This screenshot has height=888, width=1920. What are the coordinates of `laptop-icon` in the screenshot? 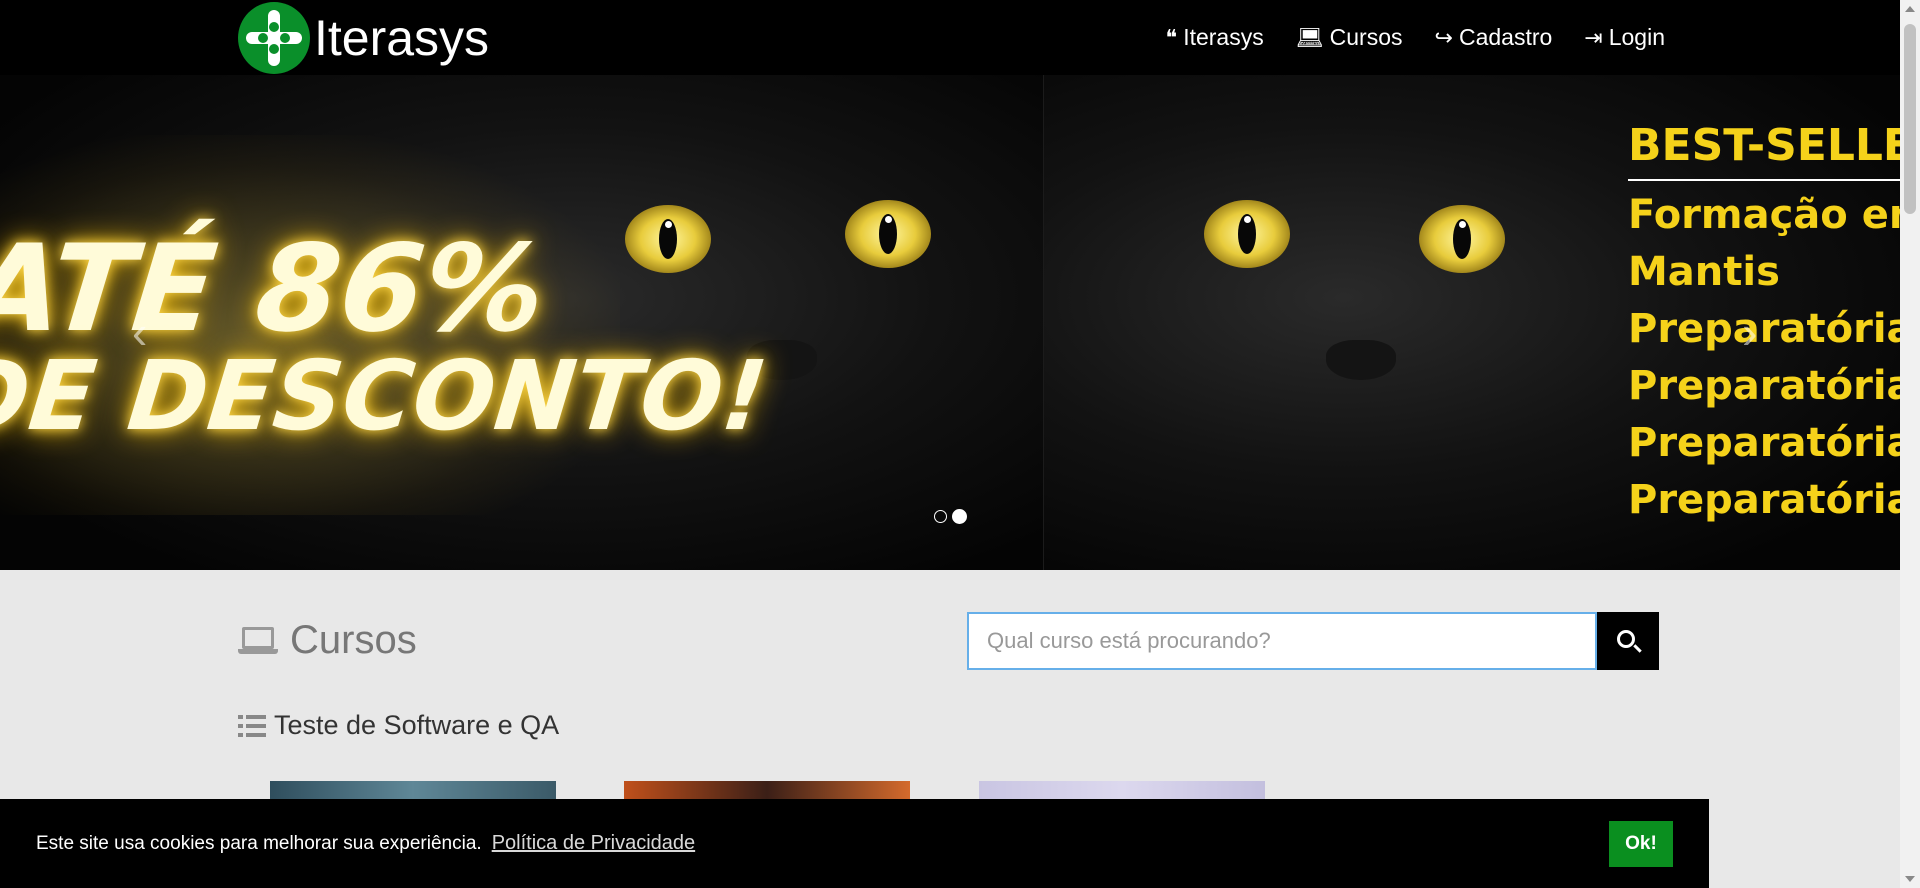 It's located at (258, 640).